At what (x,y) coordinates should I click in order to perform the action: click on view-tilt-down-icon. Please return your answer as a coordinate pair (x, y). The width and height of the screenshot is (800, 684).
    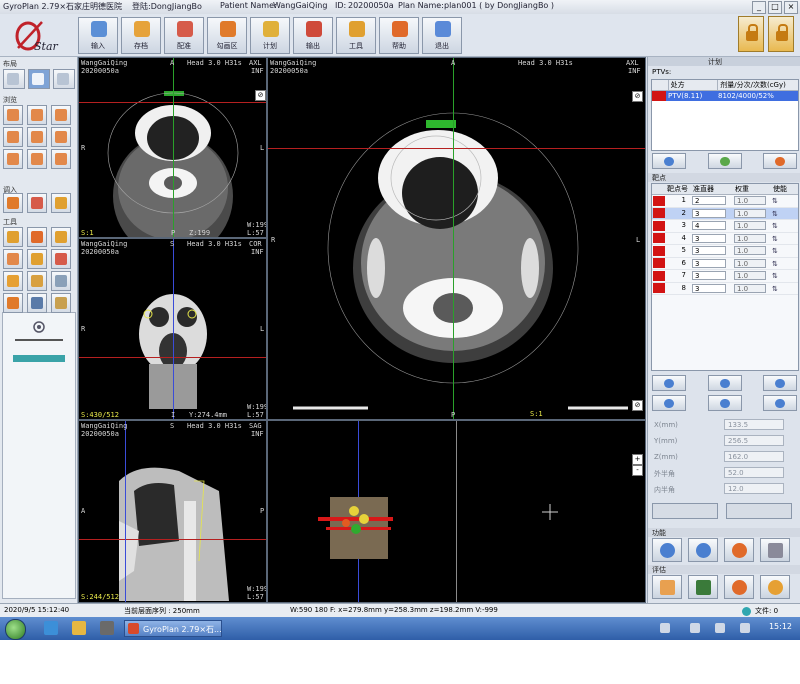
    Looking at the image, I should click on (37, 159).